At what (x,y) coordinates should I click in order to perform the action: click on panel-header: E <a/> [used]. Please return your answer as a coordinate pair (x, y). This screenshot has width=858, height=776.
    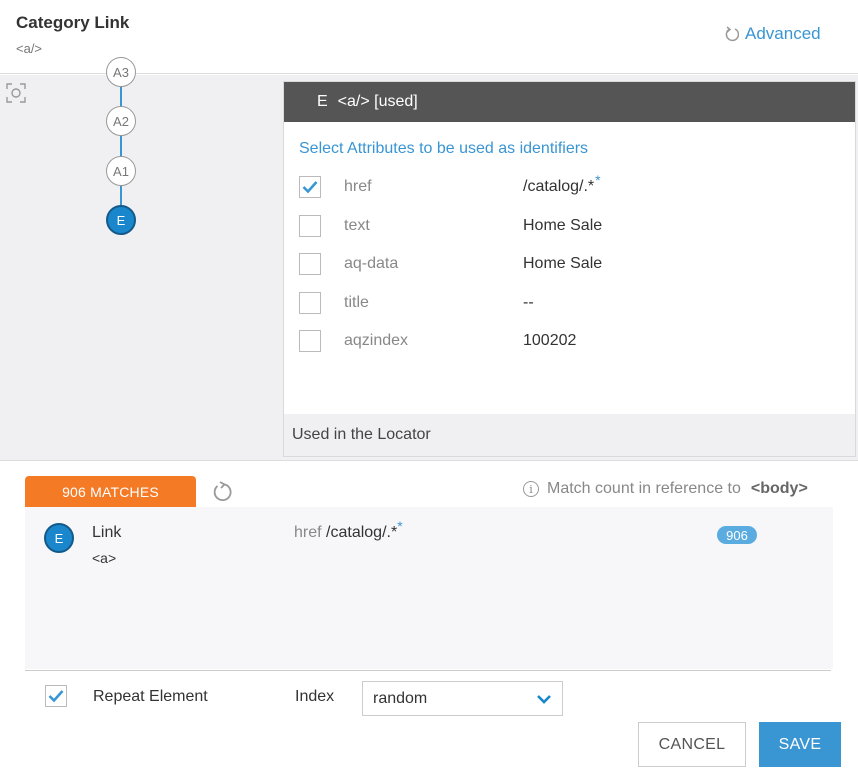
    Looking at the image, I should click on (569, 102).